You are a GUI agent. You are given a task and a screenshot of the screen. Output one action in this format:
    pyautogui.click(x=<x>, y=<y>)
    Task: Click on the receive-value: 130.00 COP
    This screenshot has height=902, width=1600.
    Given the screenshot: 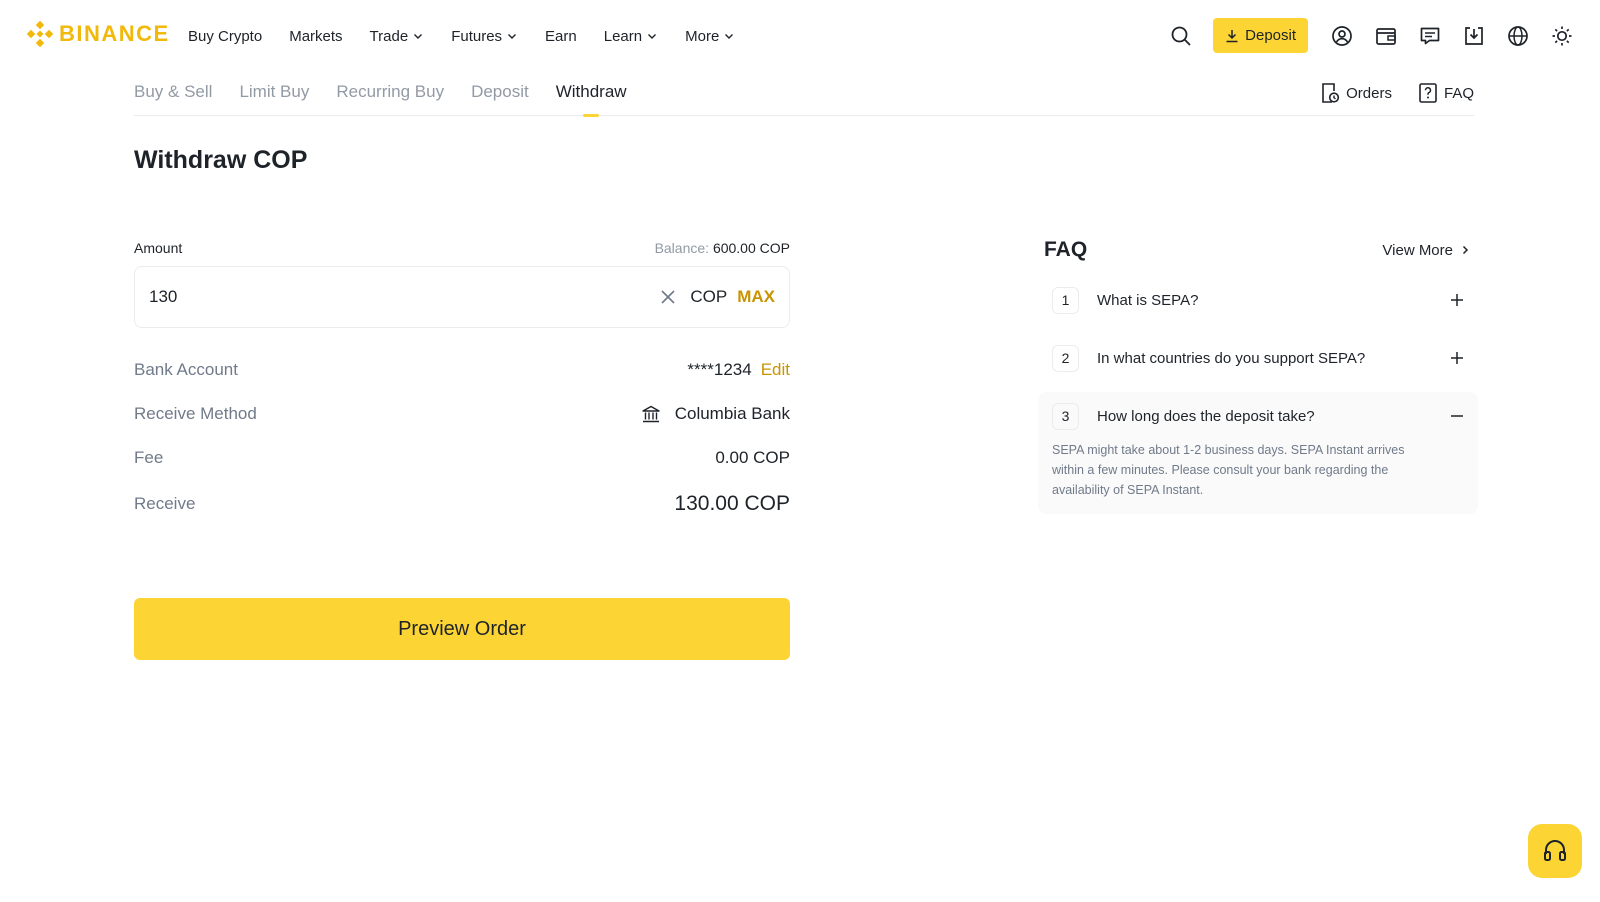 What is the action you would take?
    pyautogui.click(x=732, y=503)
    